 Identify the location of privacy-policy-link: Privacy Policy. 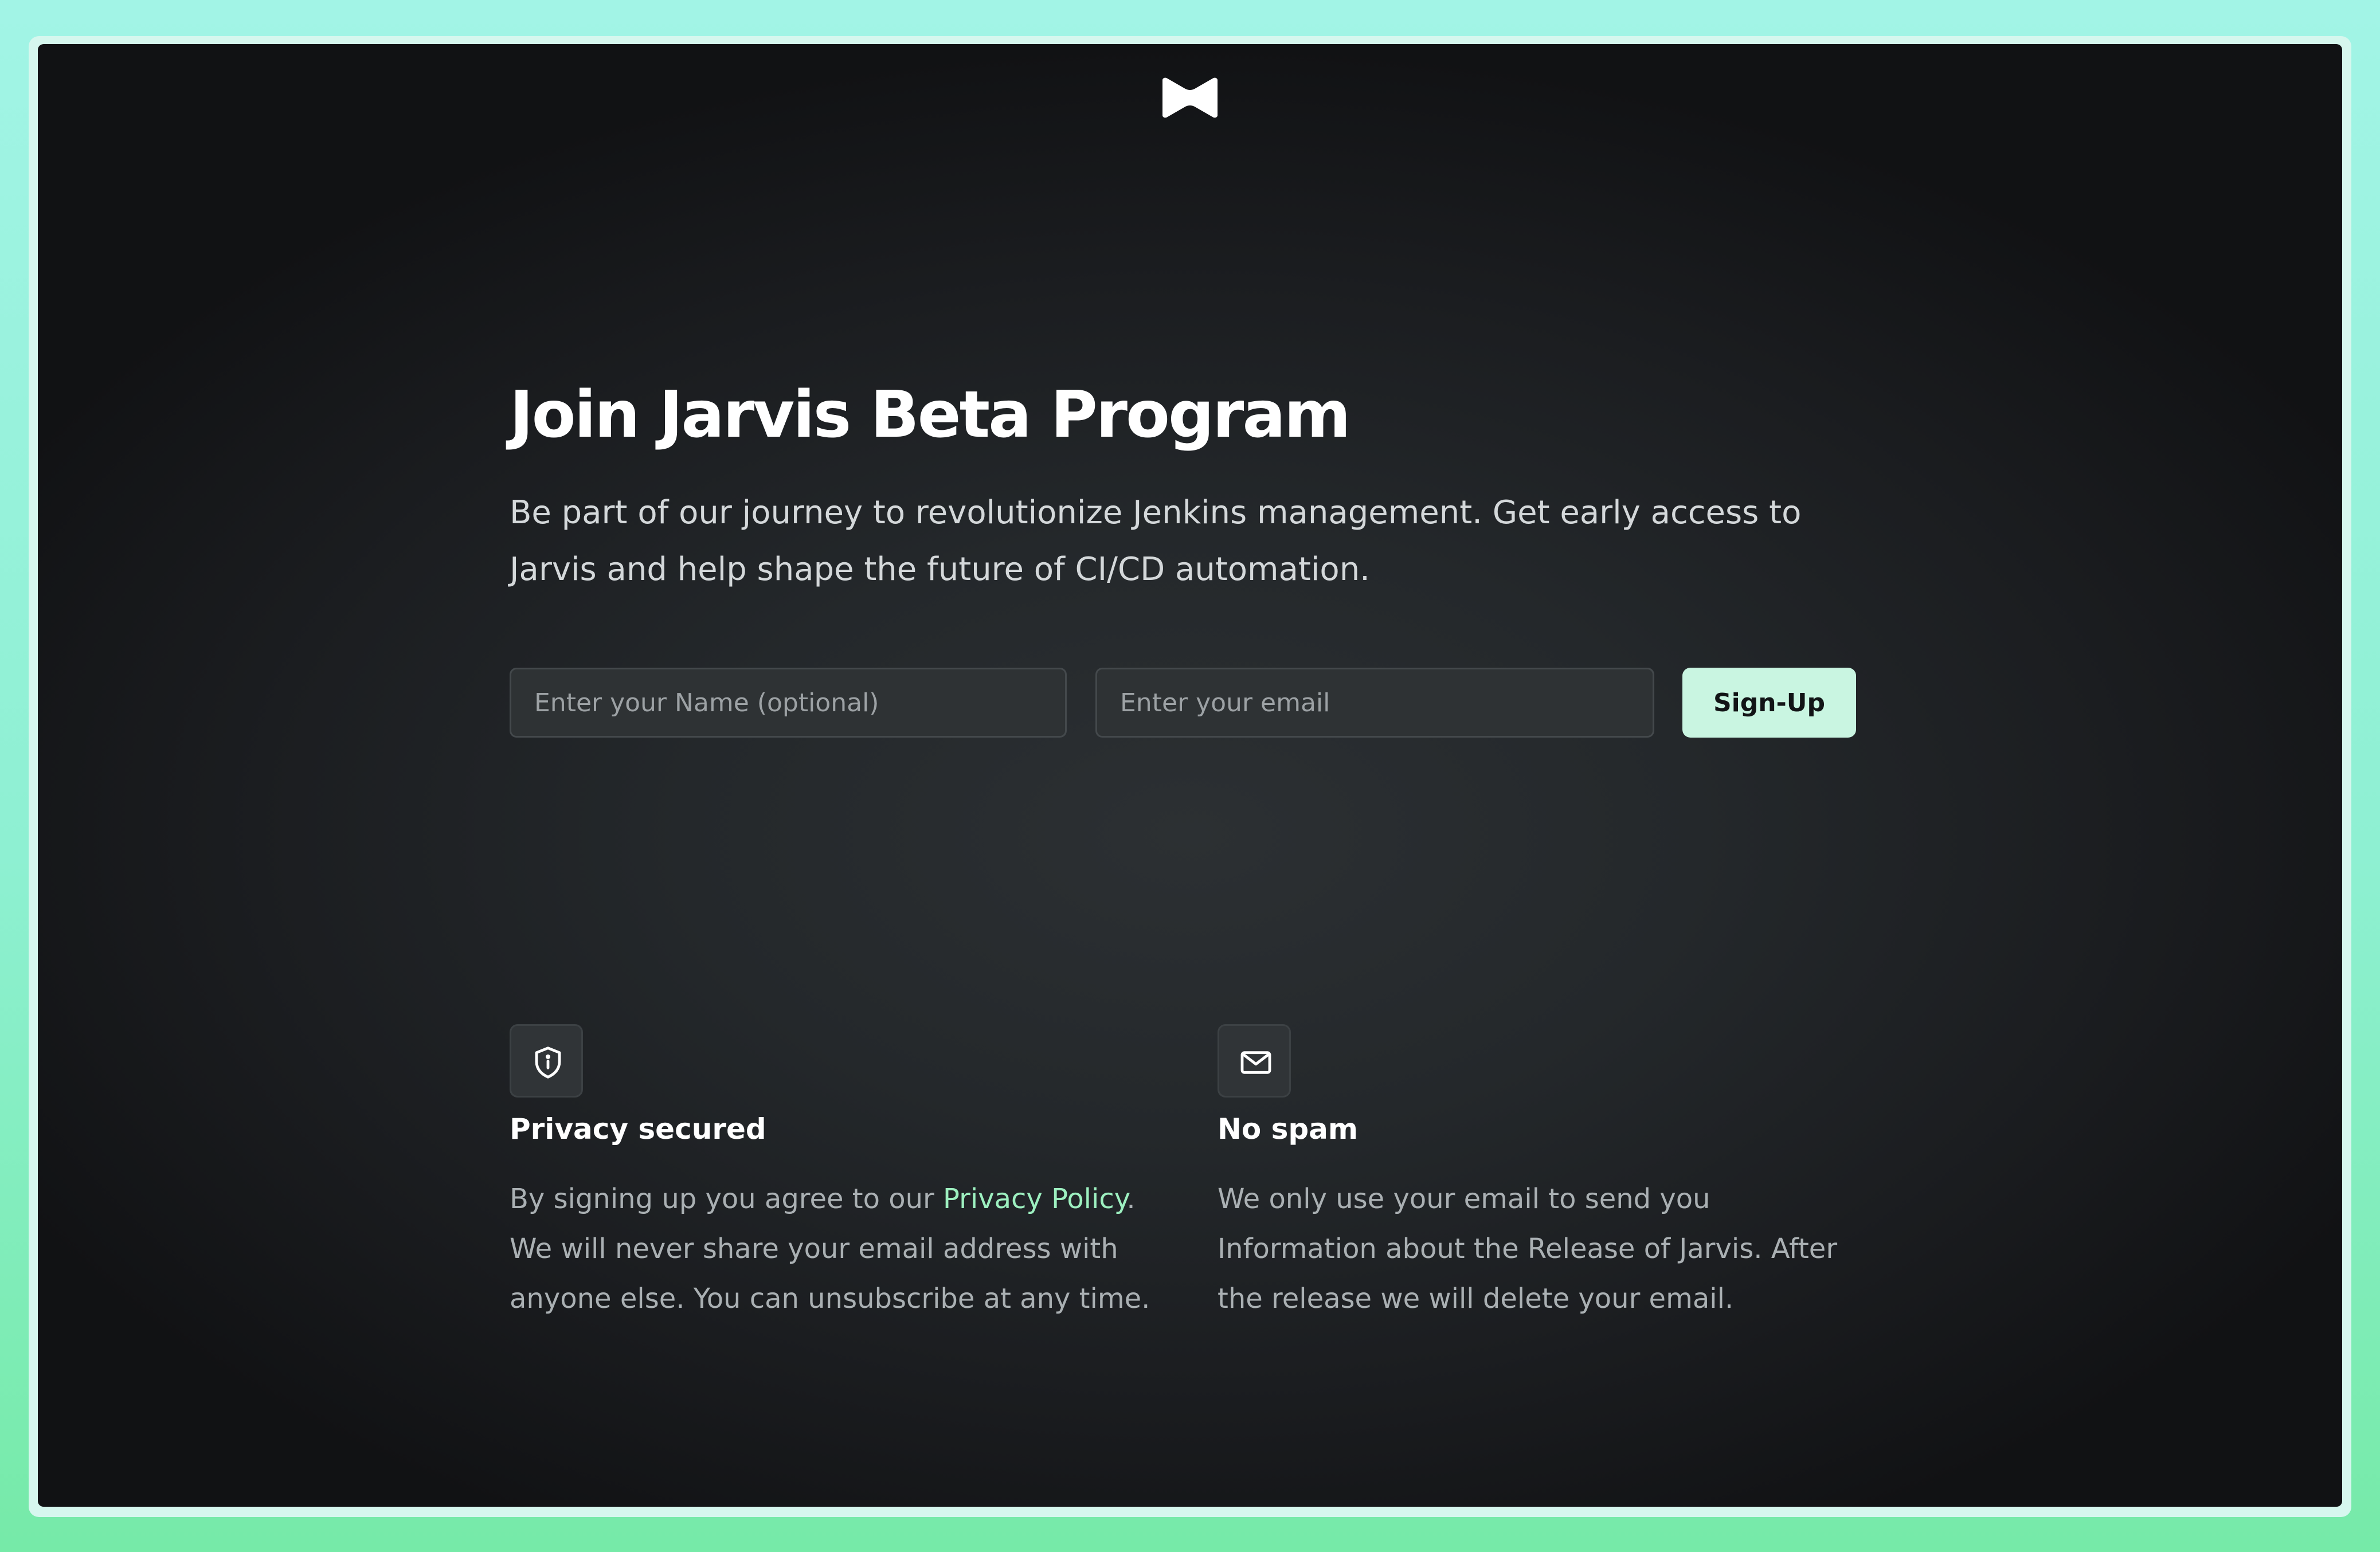
(1034, 1199).